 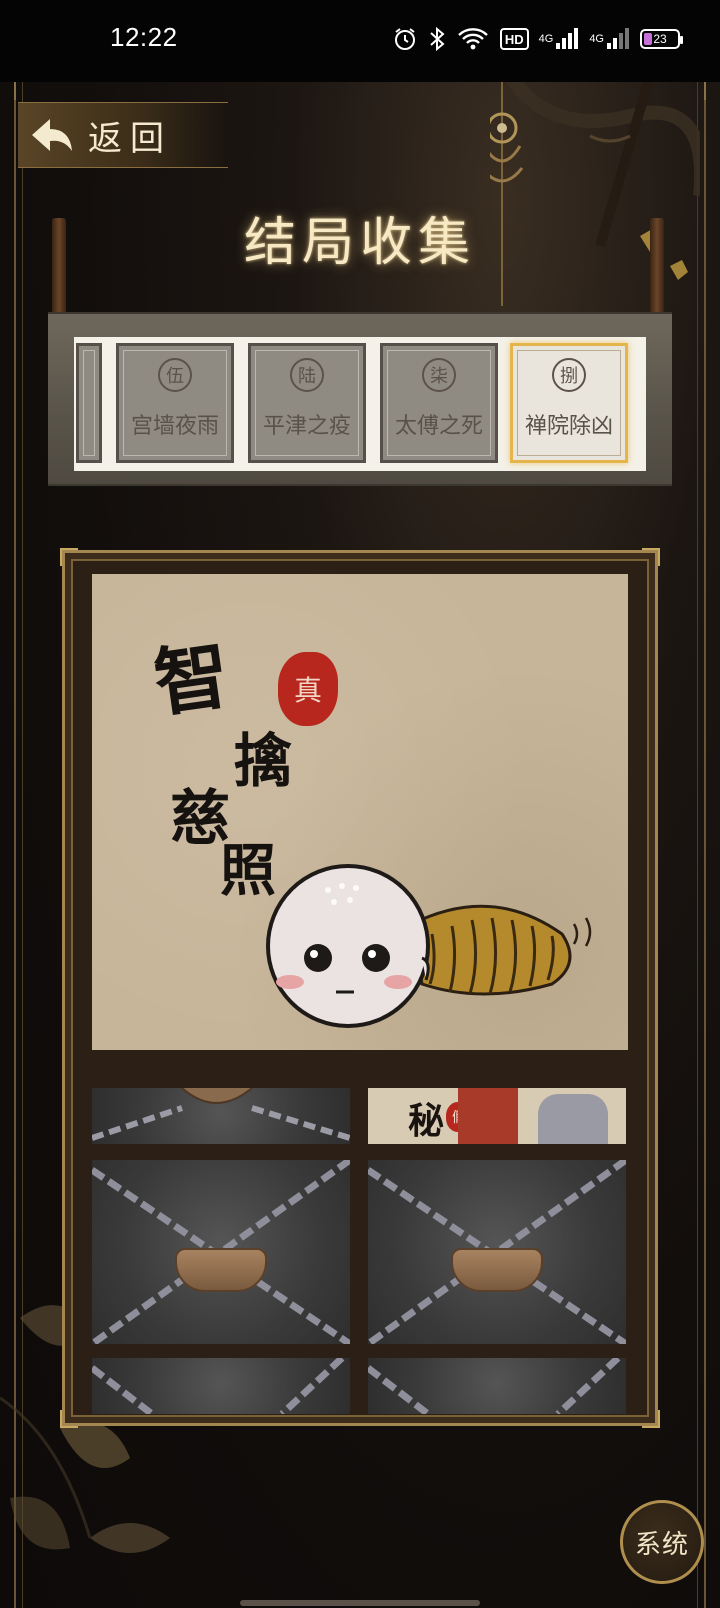 I want to click on chapter-name: 生, so click(x=91, y=424).